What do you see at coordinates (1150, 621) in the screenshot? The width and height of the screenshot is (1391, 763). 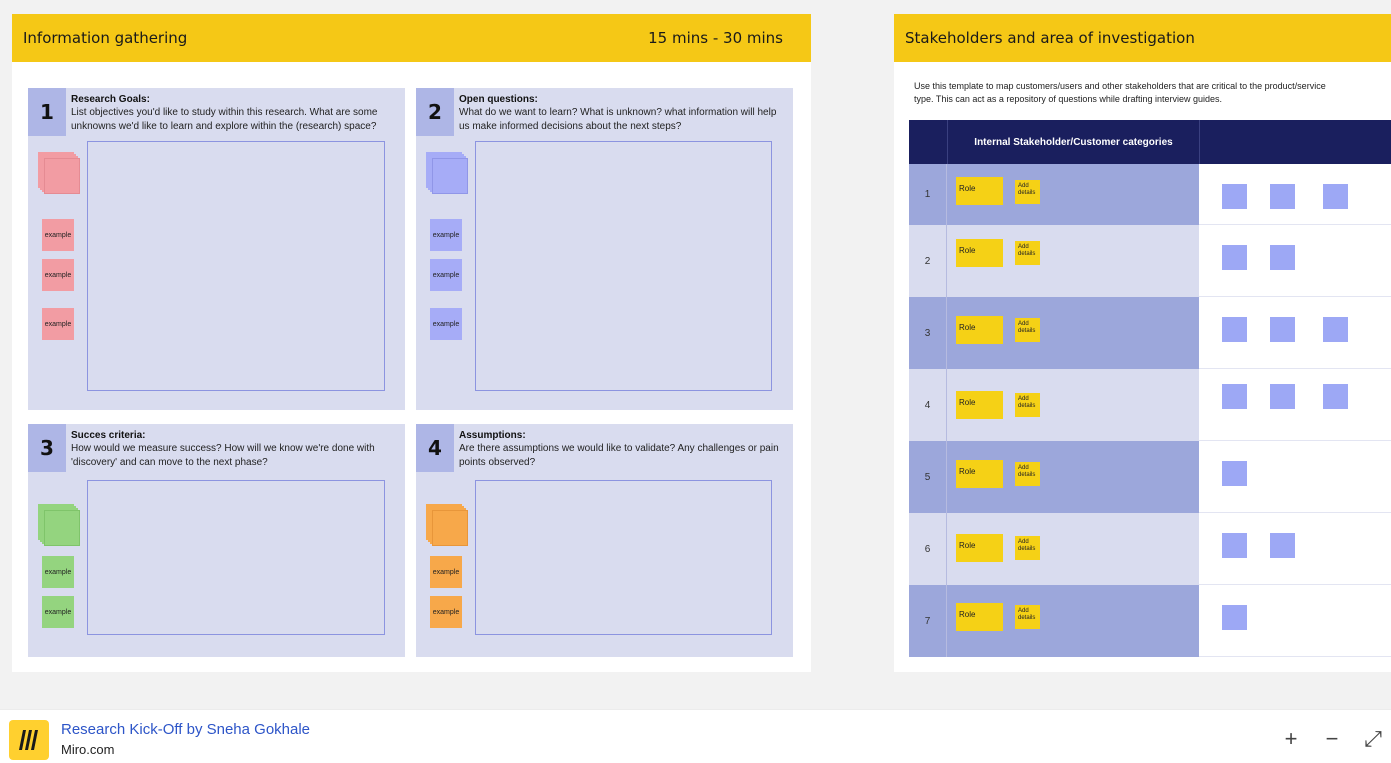 I see `table-row: 7 Role Add details` at bounding box center [1150, 621].